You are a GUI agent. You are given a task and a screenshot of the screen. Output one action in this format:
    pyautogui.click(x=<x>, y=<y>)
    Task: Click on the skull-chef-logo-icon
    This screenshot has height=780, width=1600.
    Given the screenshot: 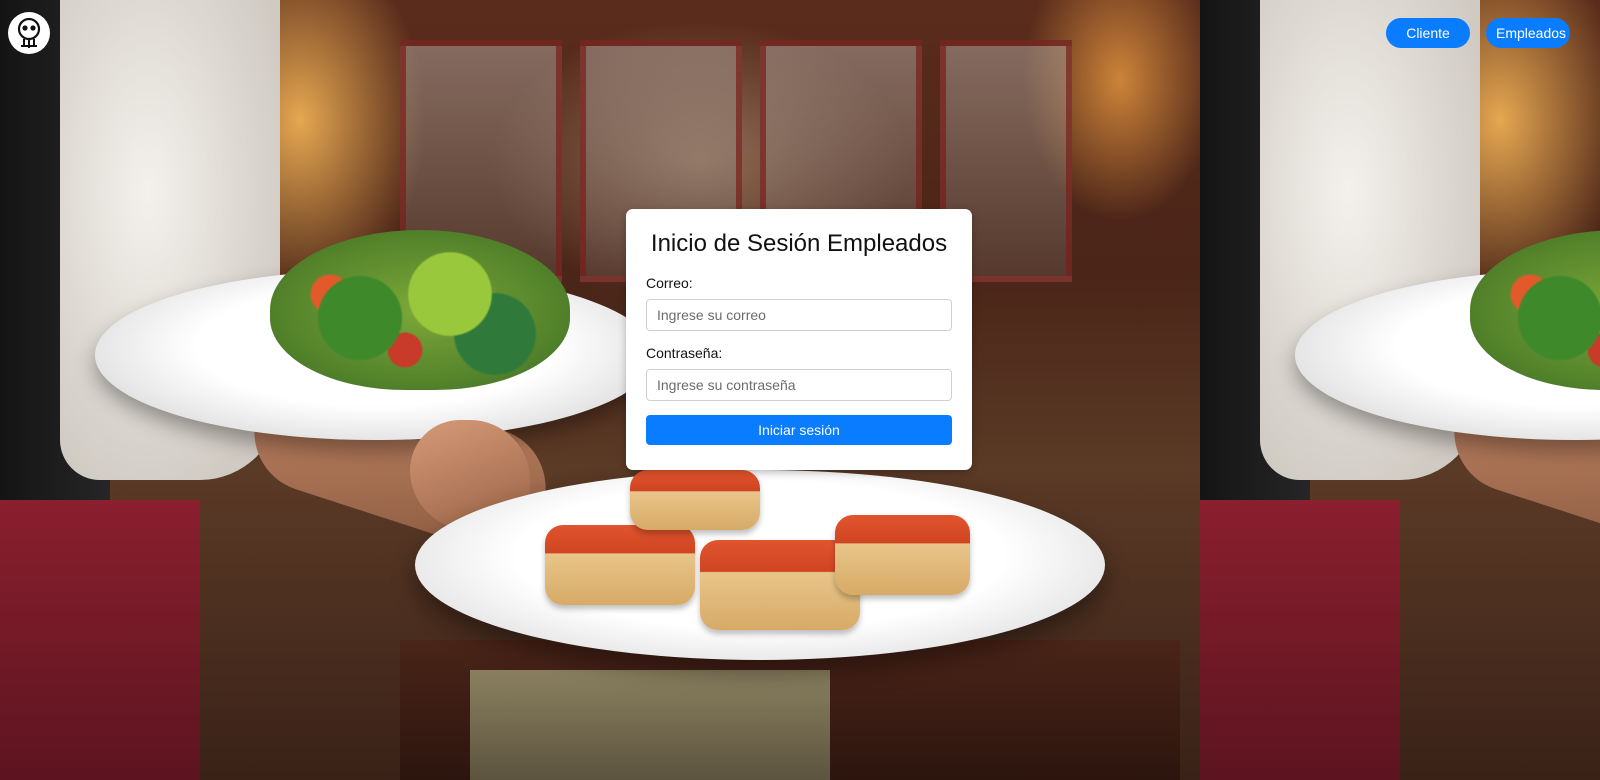 What is the action you would take?
    pyautogui.click(x=29, y=33)
    